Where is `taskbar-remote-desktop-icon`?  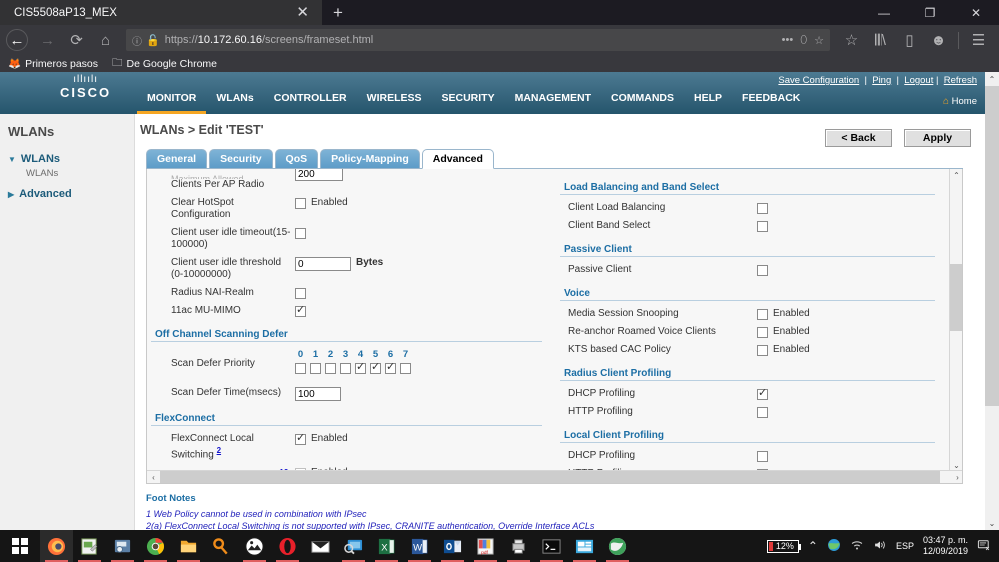 taskbar-remote-desktop-icon is located at coordinates (353, 546).